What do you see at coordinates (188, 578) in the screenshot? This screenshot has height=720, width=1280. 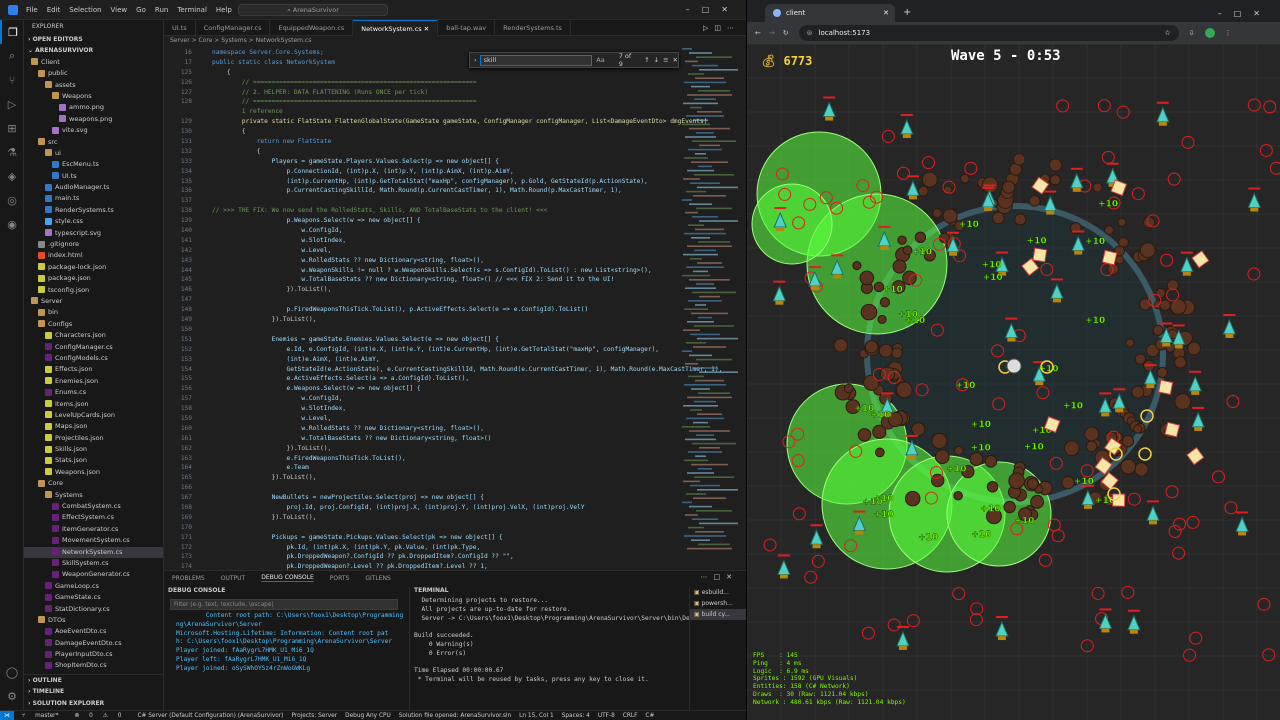 I see `panel-tab-problems: PROBLEMS` at bounding box center [188, 578].